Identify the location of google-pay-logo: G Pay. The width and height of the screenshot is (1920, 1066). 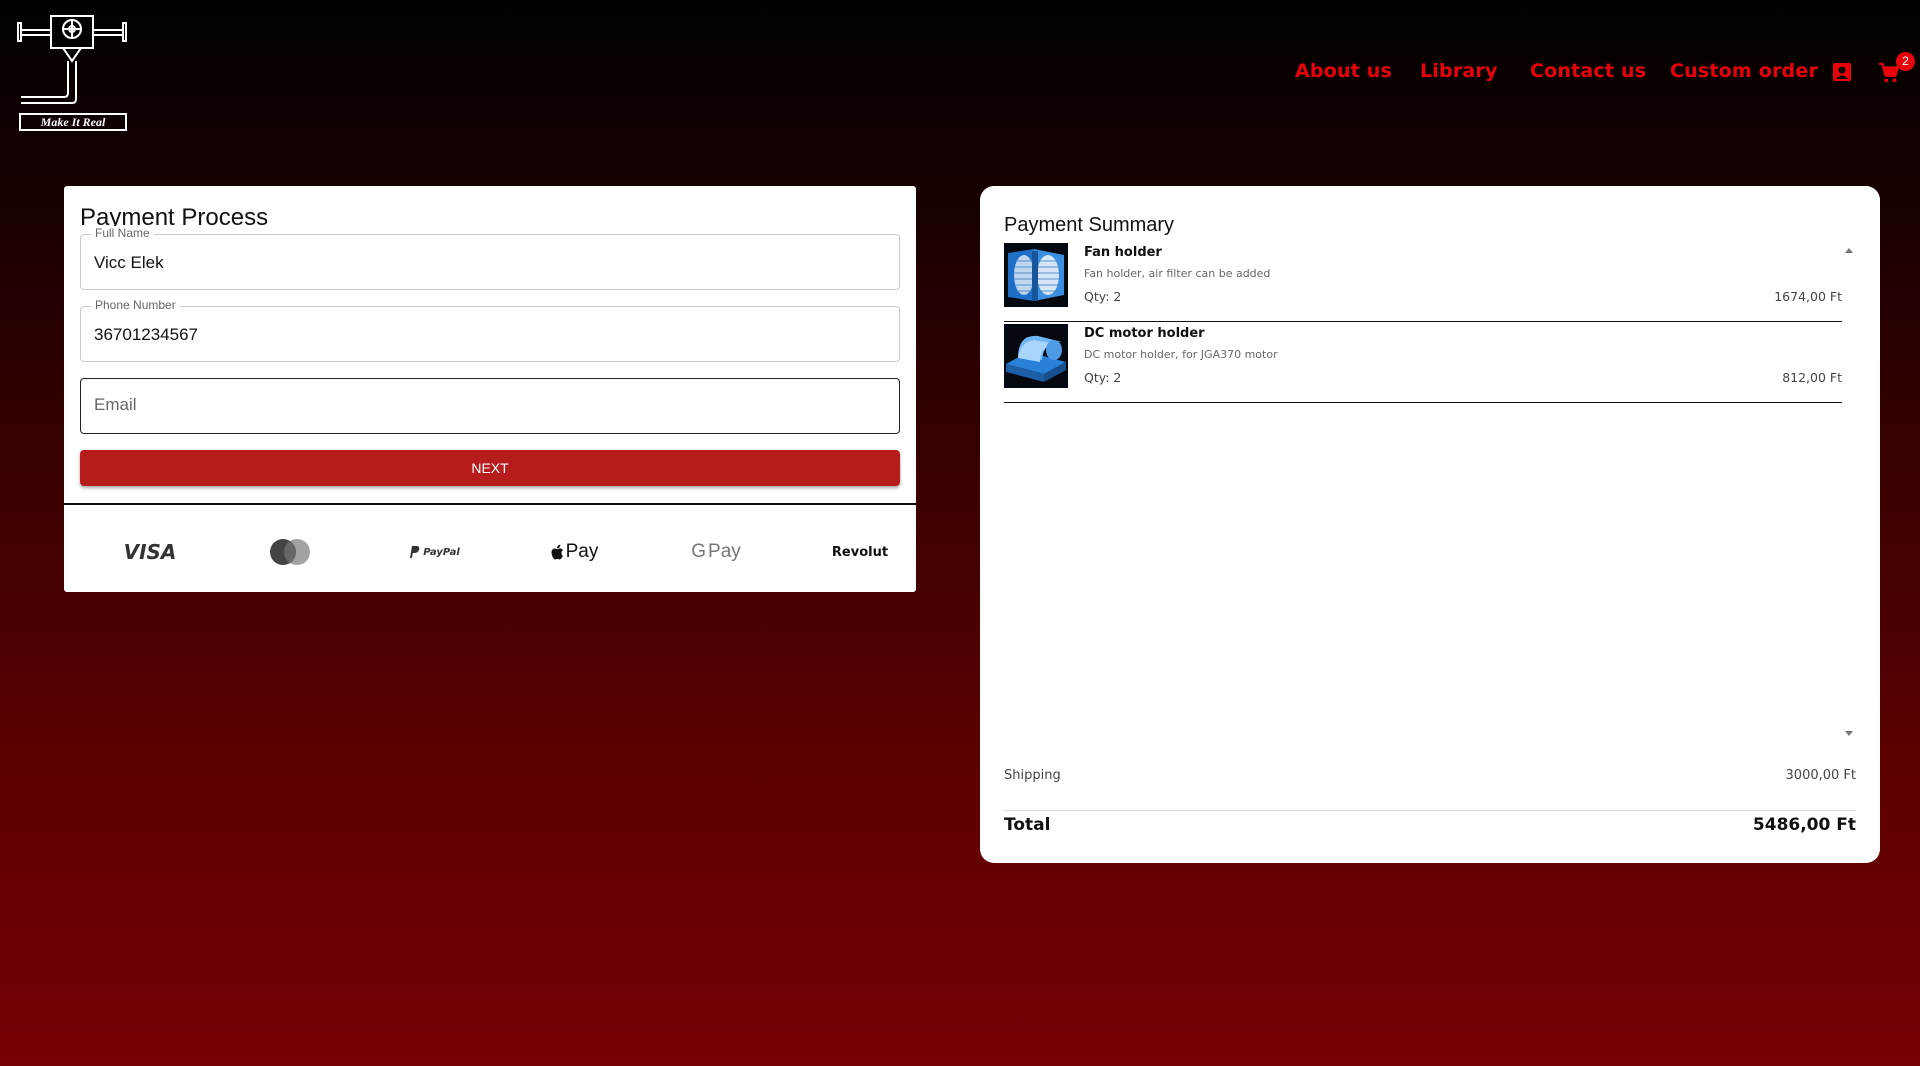
(716, 552).